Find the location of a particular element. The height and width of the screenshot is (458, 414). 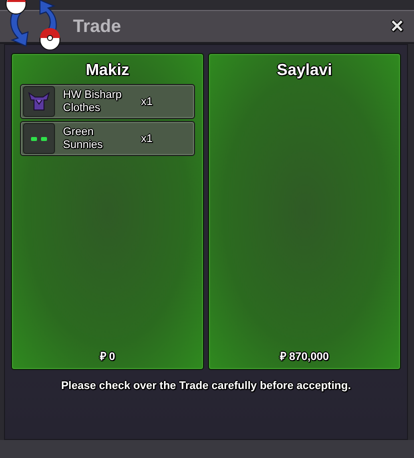

item-slot: Green Sunnies x1 is located at coordinates (107, 138).